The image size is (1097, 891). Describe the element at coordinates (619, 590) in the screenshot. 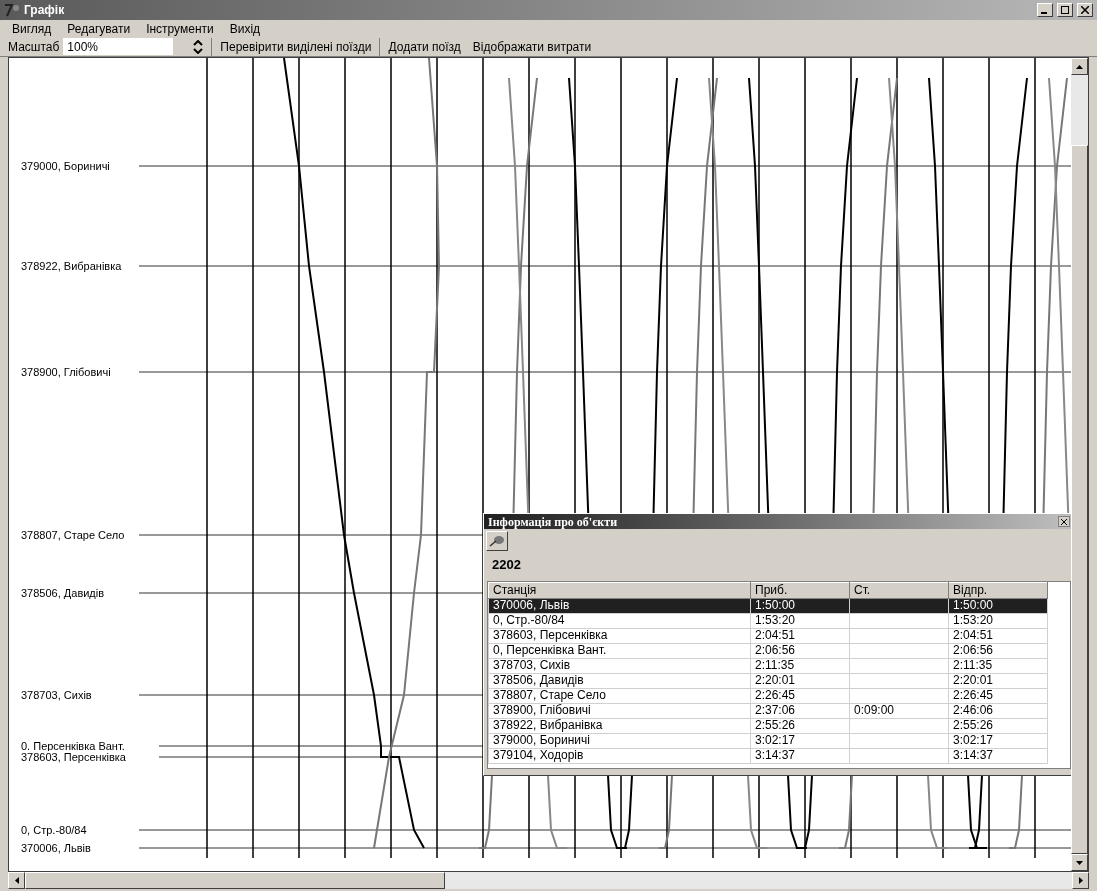

I see `column-header: Станція` at that location.